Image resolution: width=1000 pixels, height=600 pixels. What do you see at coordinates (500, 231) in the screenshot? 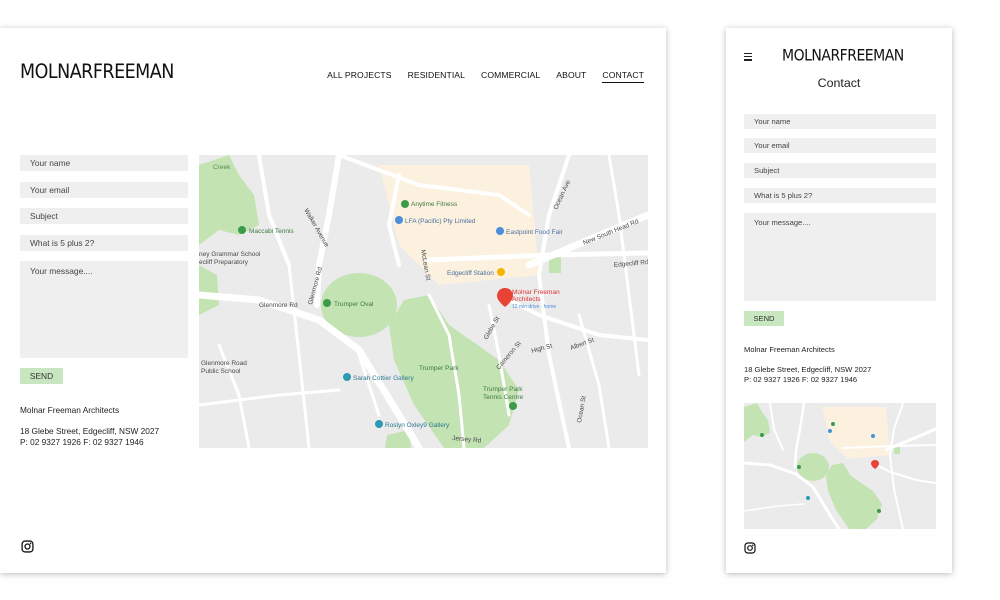
I see `map-poi-eastpoint` at bounding box center [500, 231].